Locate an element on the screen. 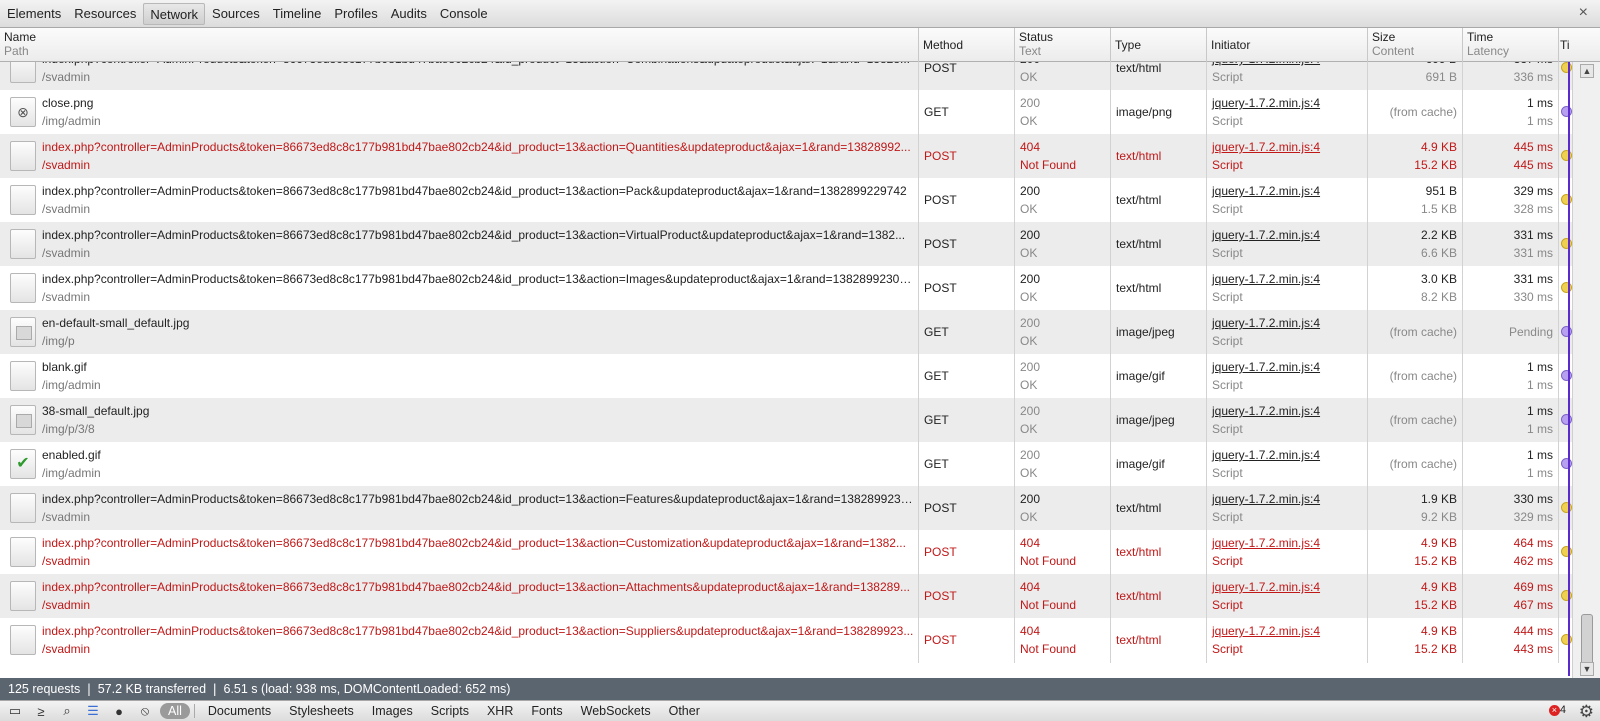  tab-elements: Elements is located at coordinates (34, 14).